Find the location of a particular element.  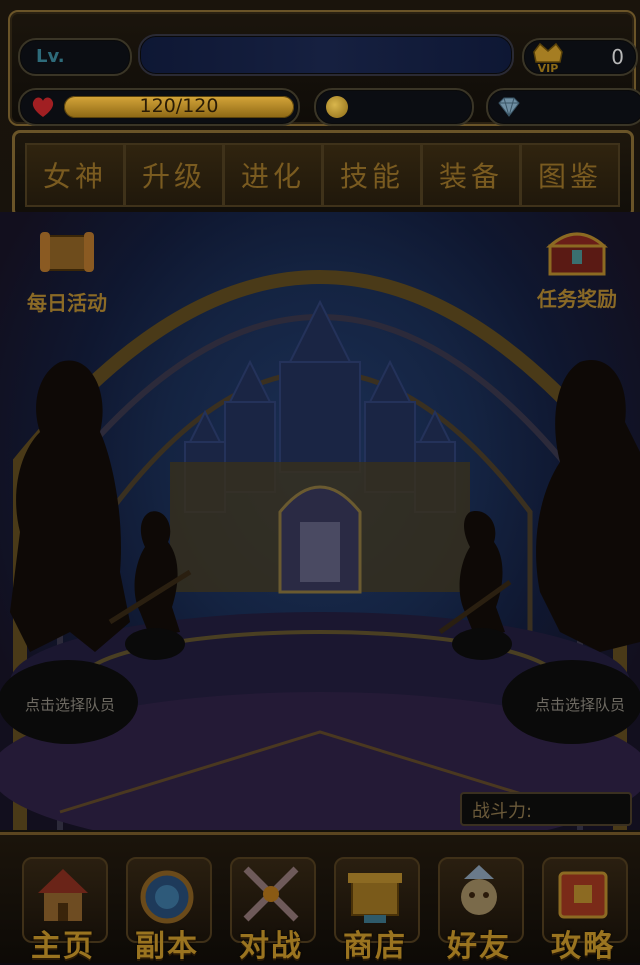

select-member-left: 点击选择队员 is located at coordinates (70, 704).